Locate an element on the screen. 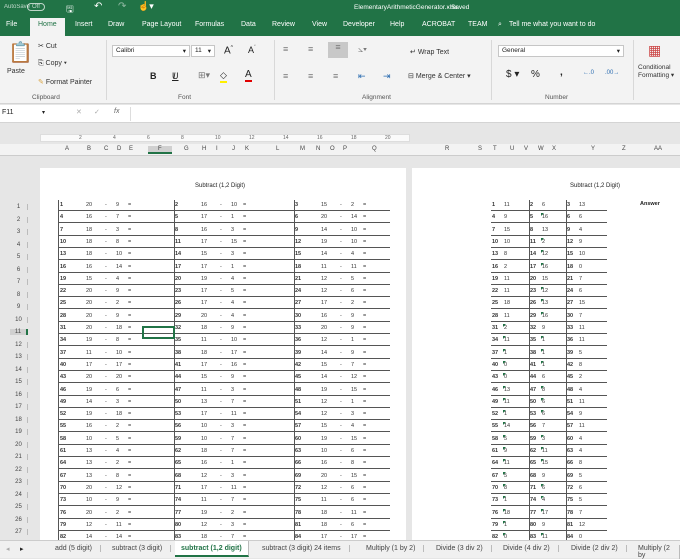  row-header: 22 is located at coordinates (19, 469).